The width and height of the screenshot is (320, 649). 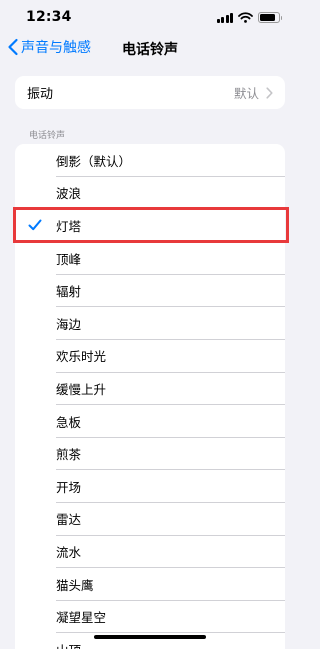 I want to click on ringtone-label: 海边, so click(x=69, y=324).